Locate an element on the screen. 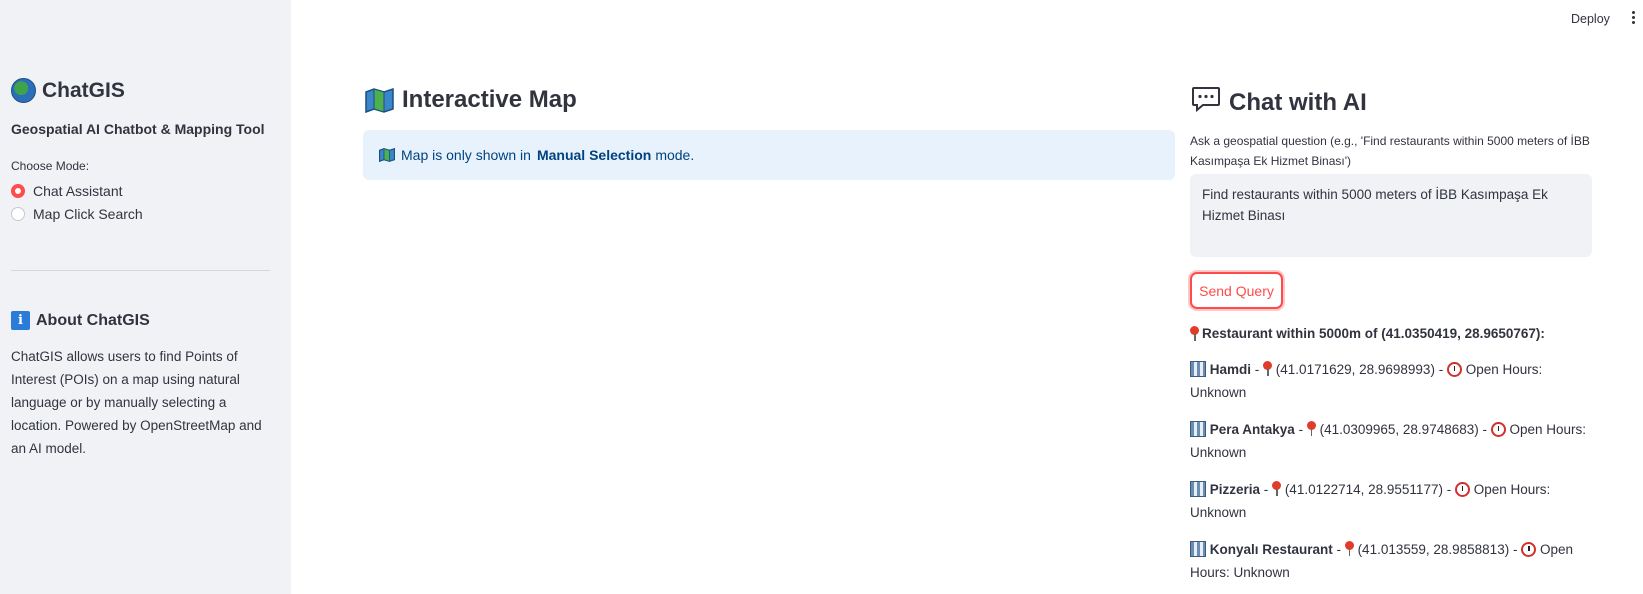 Image resolution: width=1643 pixels, height=594 pixels. radio-label: Chat Assistant is located at coordinates (78, 191).